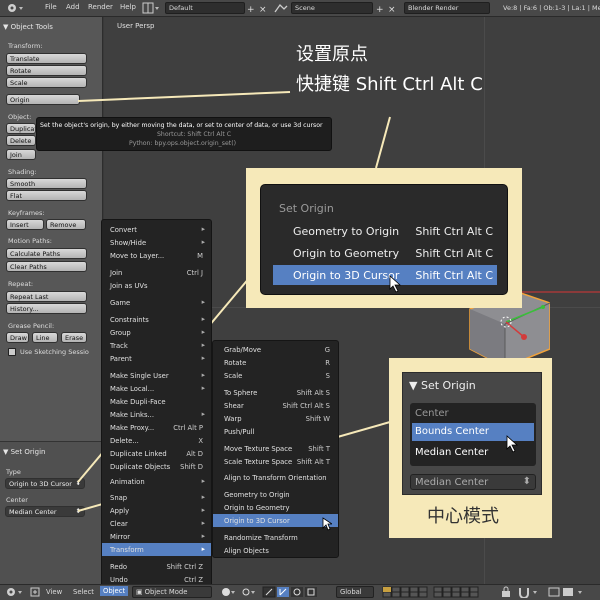  I want to click on menu-render: Render, so click(100, 7).